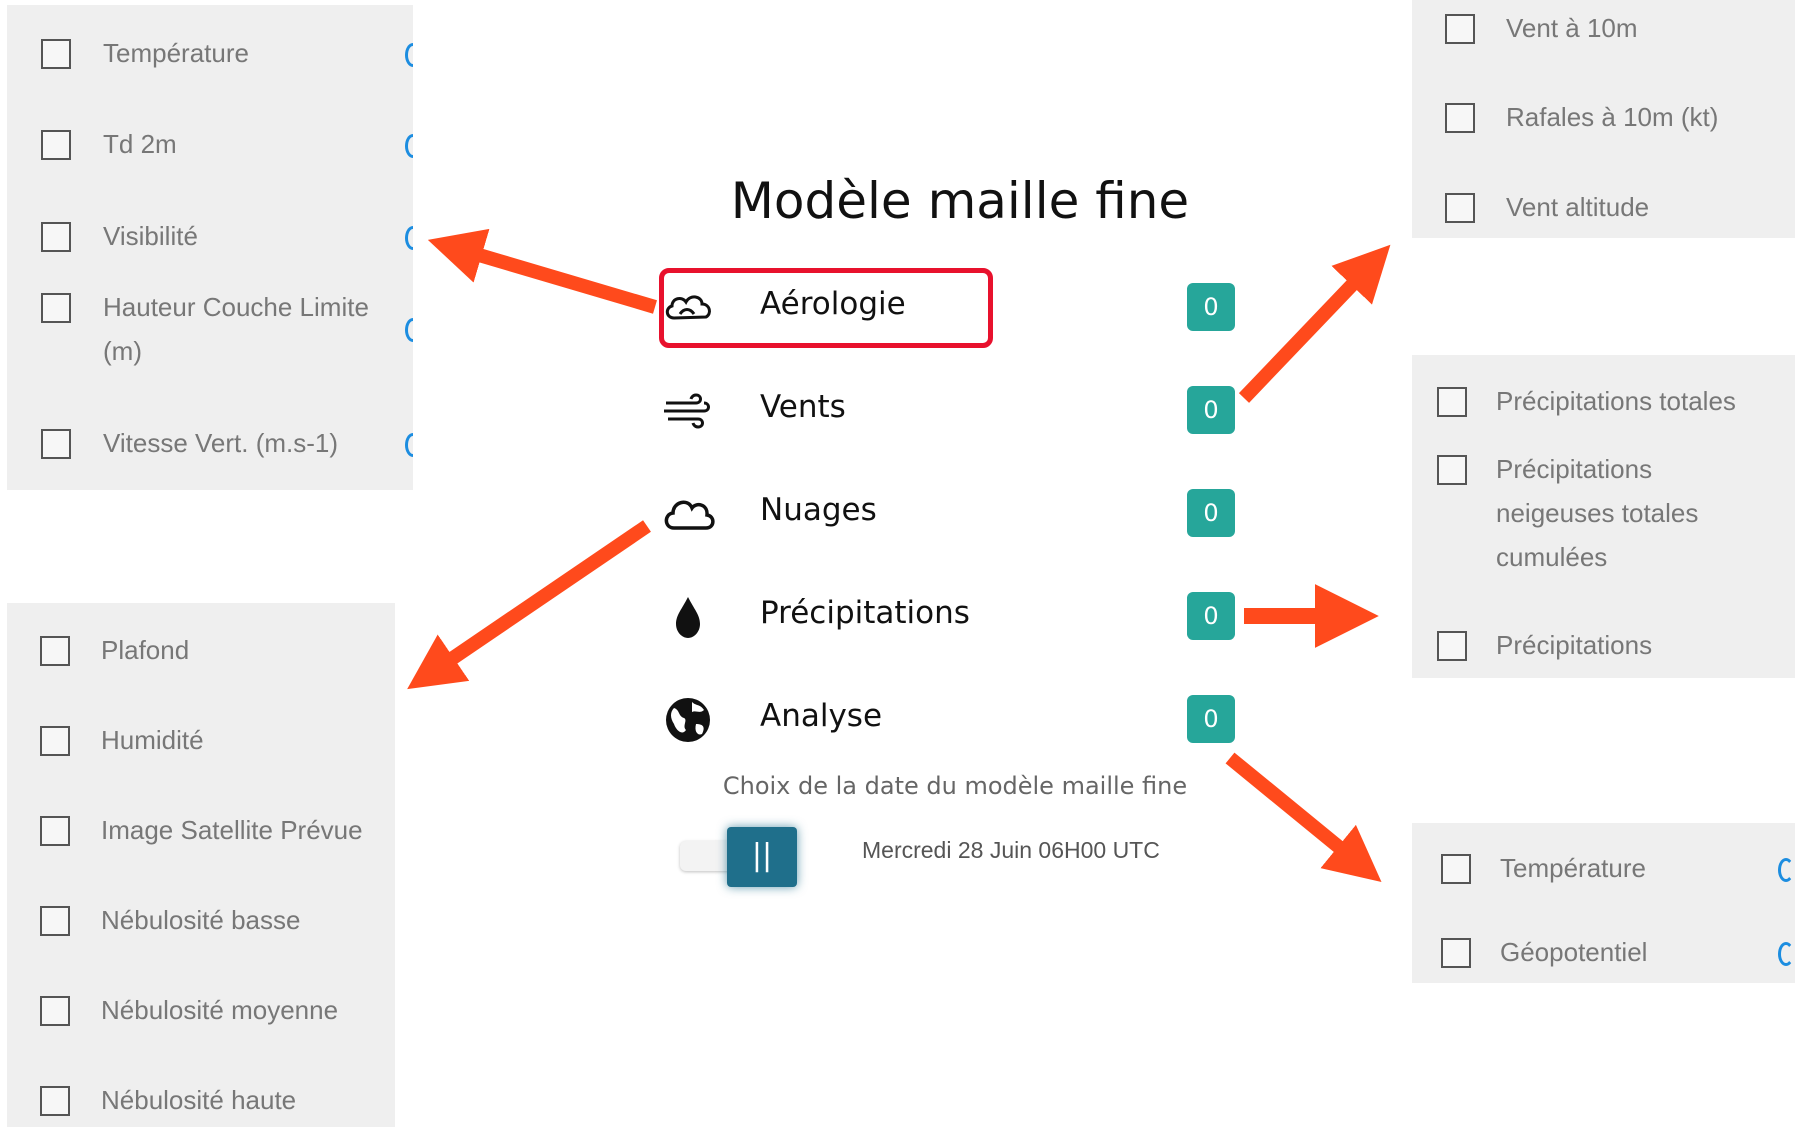  What do you see at coordinates (529, 605) in the screenshot?
I see `arrow-to-nuages-panel` at bounding box center [529, 605].